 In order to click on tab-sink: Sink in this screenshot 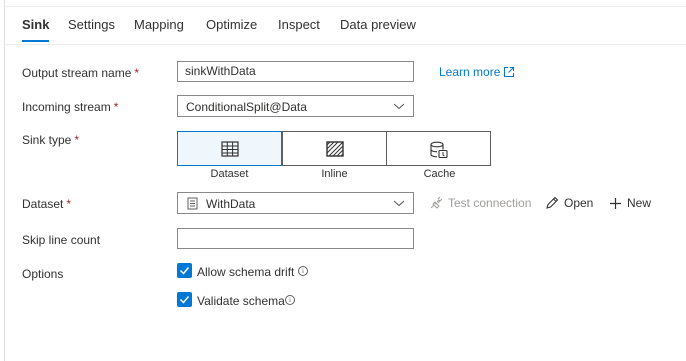, I will do `click(36, 29)`.